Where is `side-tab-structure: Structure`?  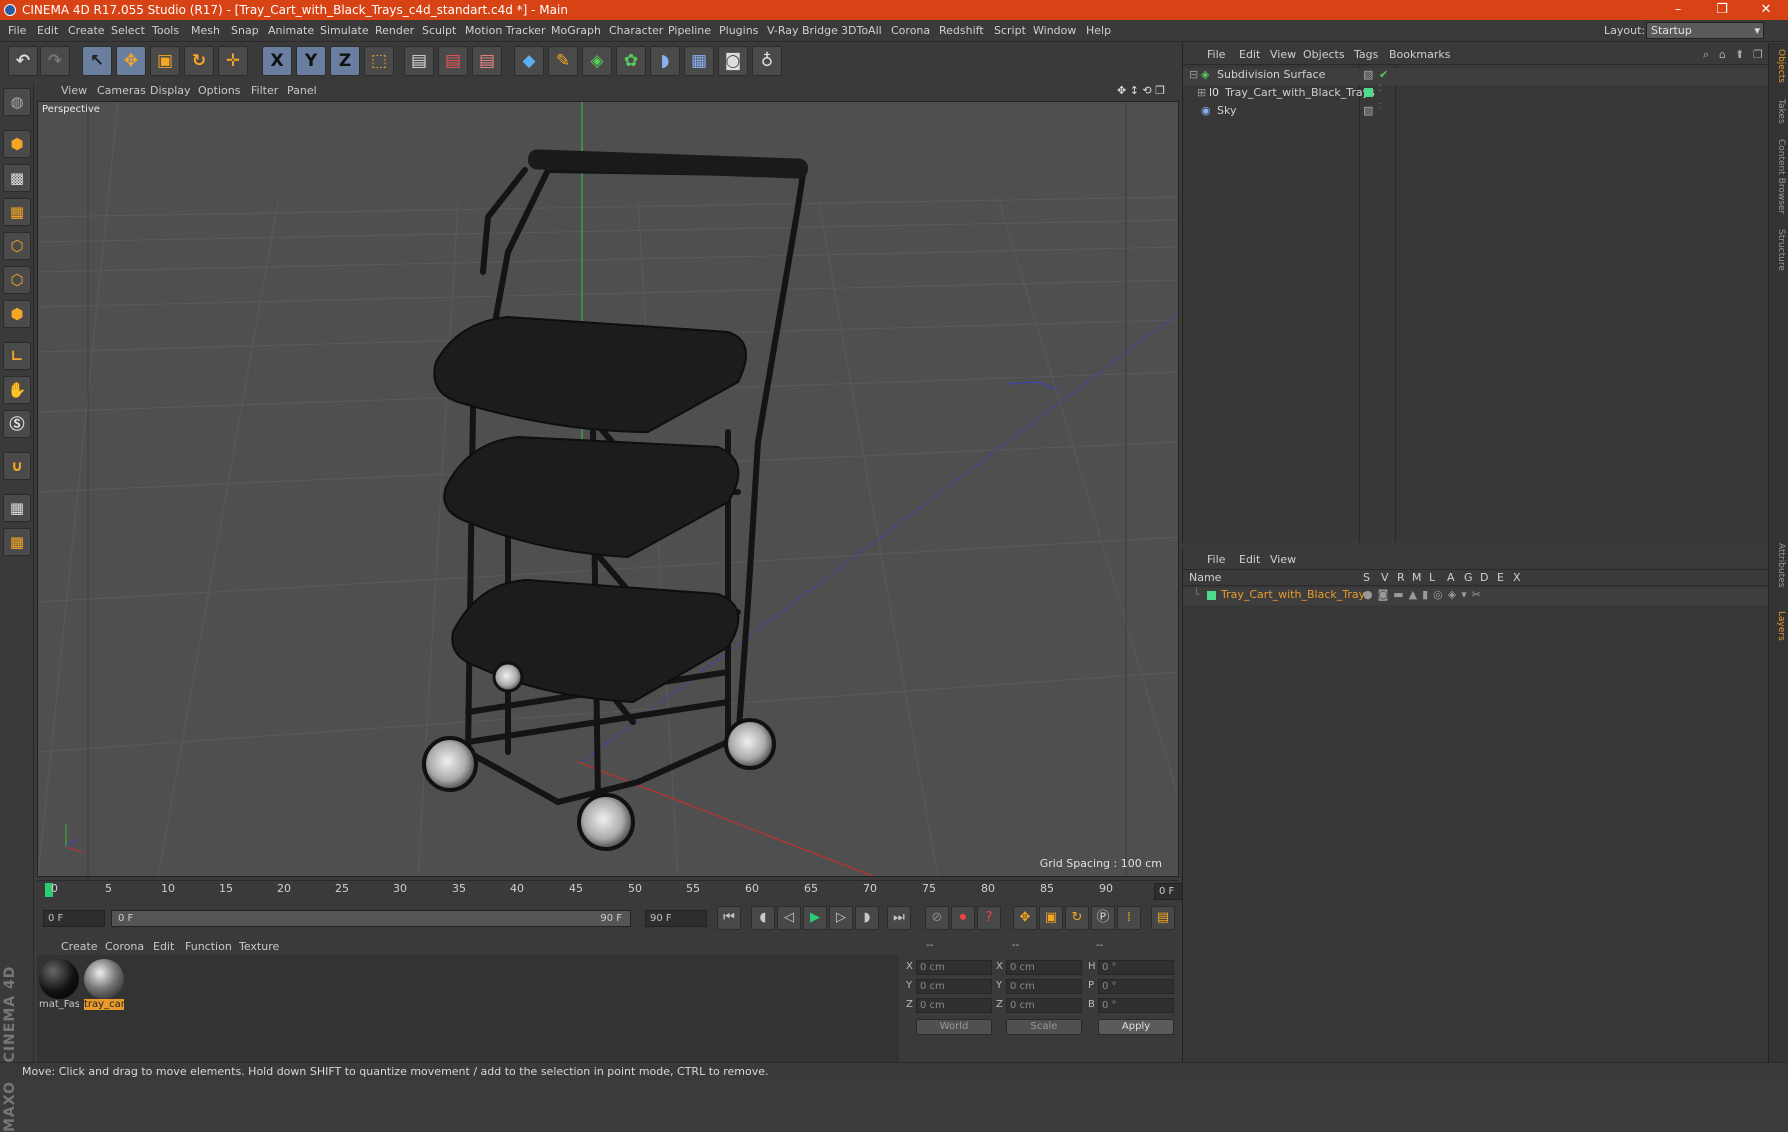 side-tab-structure: Structure is located at coordinates (1781, 250).